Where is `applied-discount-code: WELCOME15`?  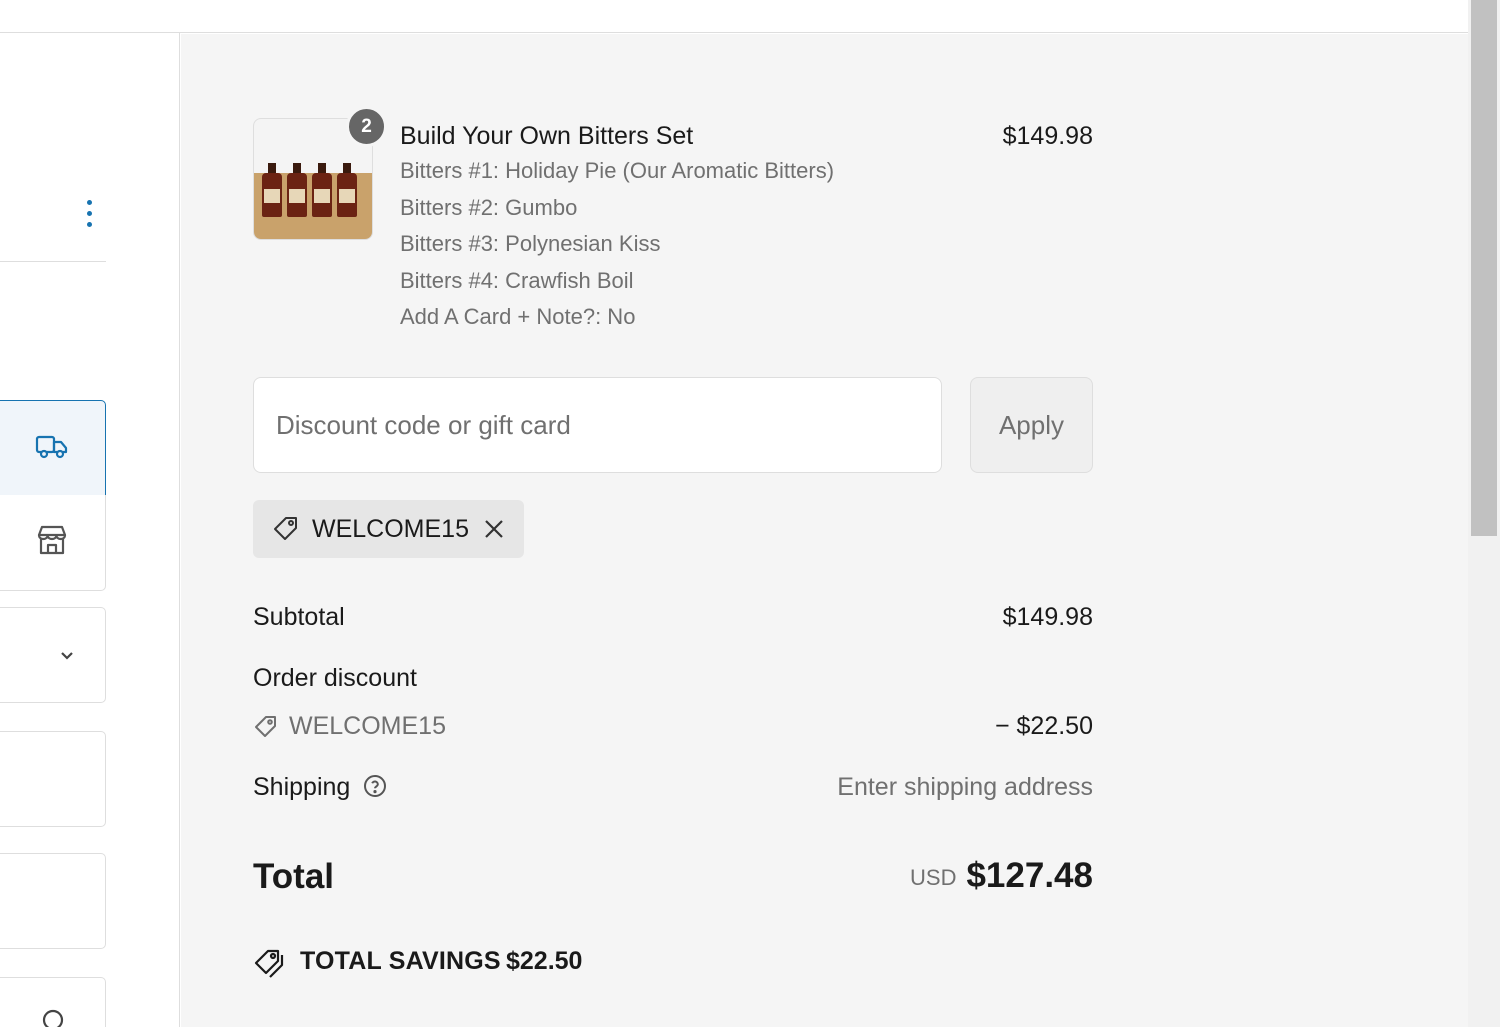
applied-discount-code: WELCOME15 is located at coordinates (390, 529).